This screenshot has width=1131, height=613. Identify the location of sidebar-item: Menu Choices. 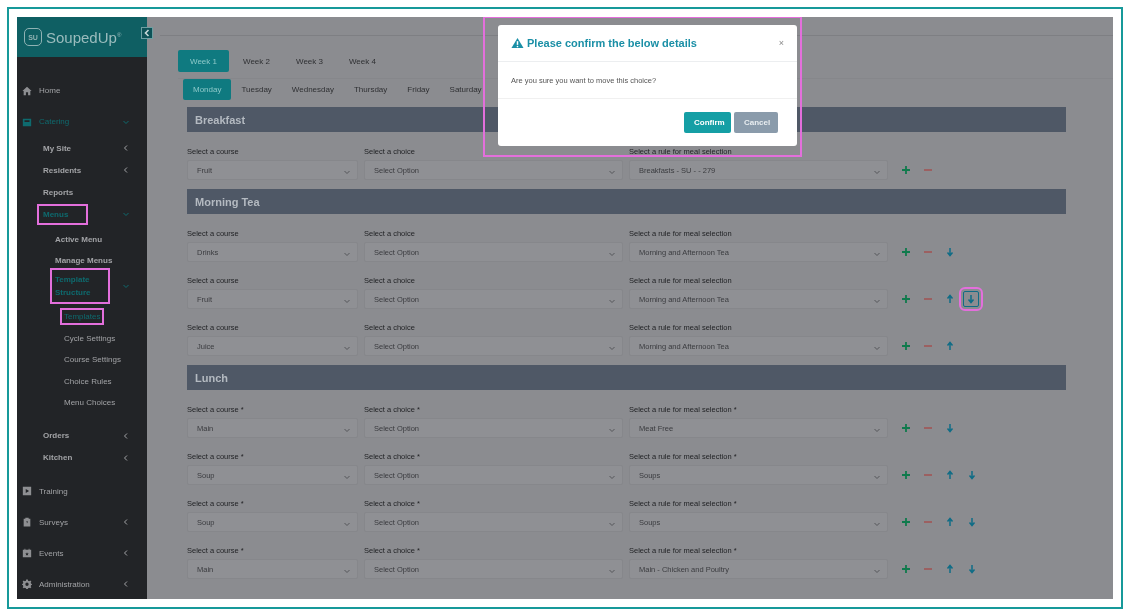
(82, 403).